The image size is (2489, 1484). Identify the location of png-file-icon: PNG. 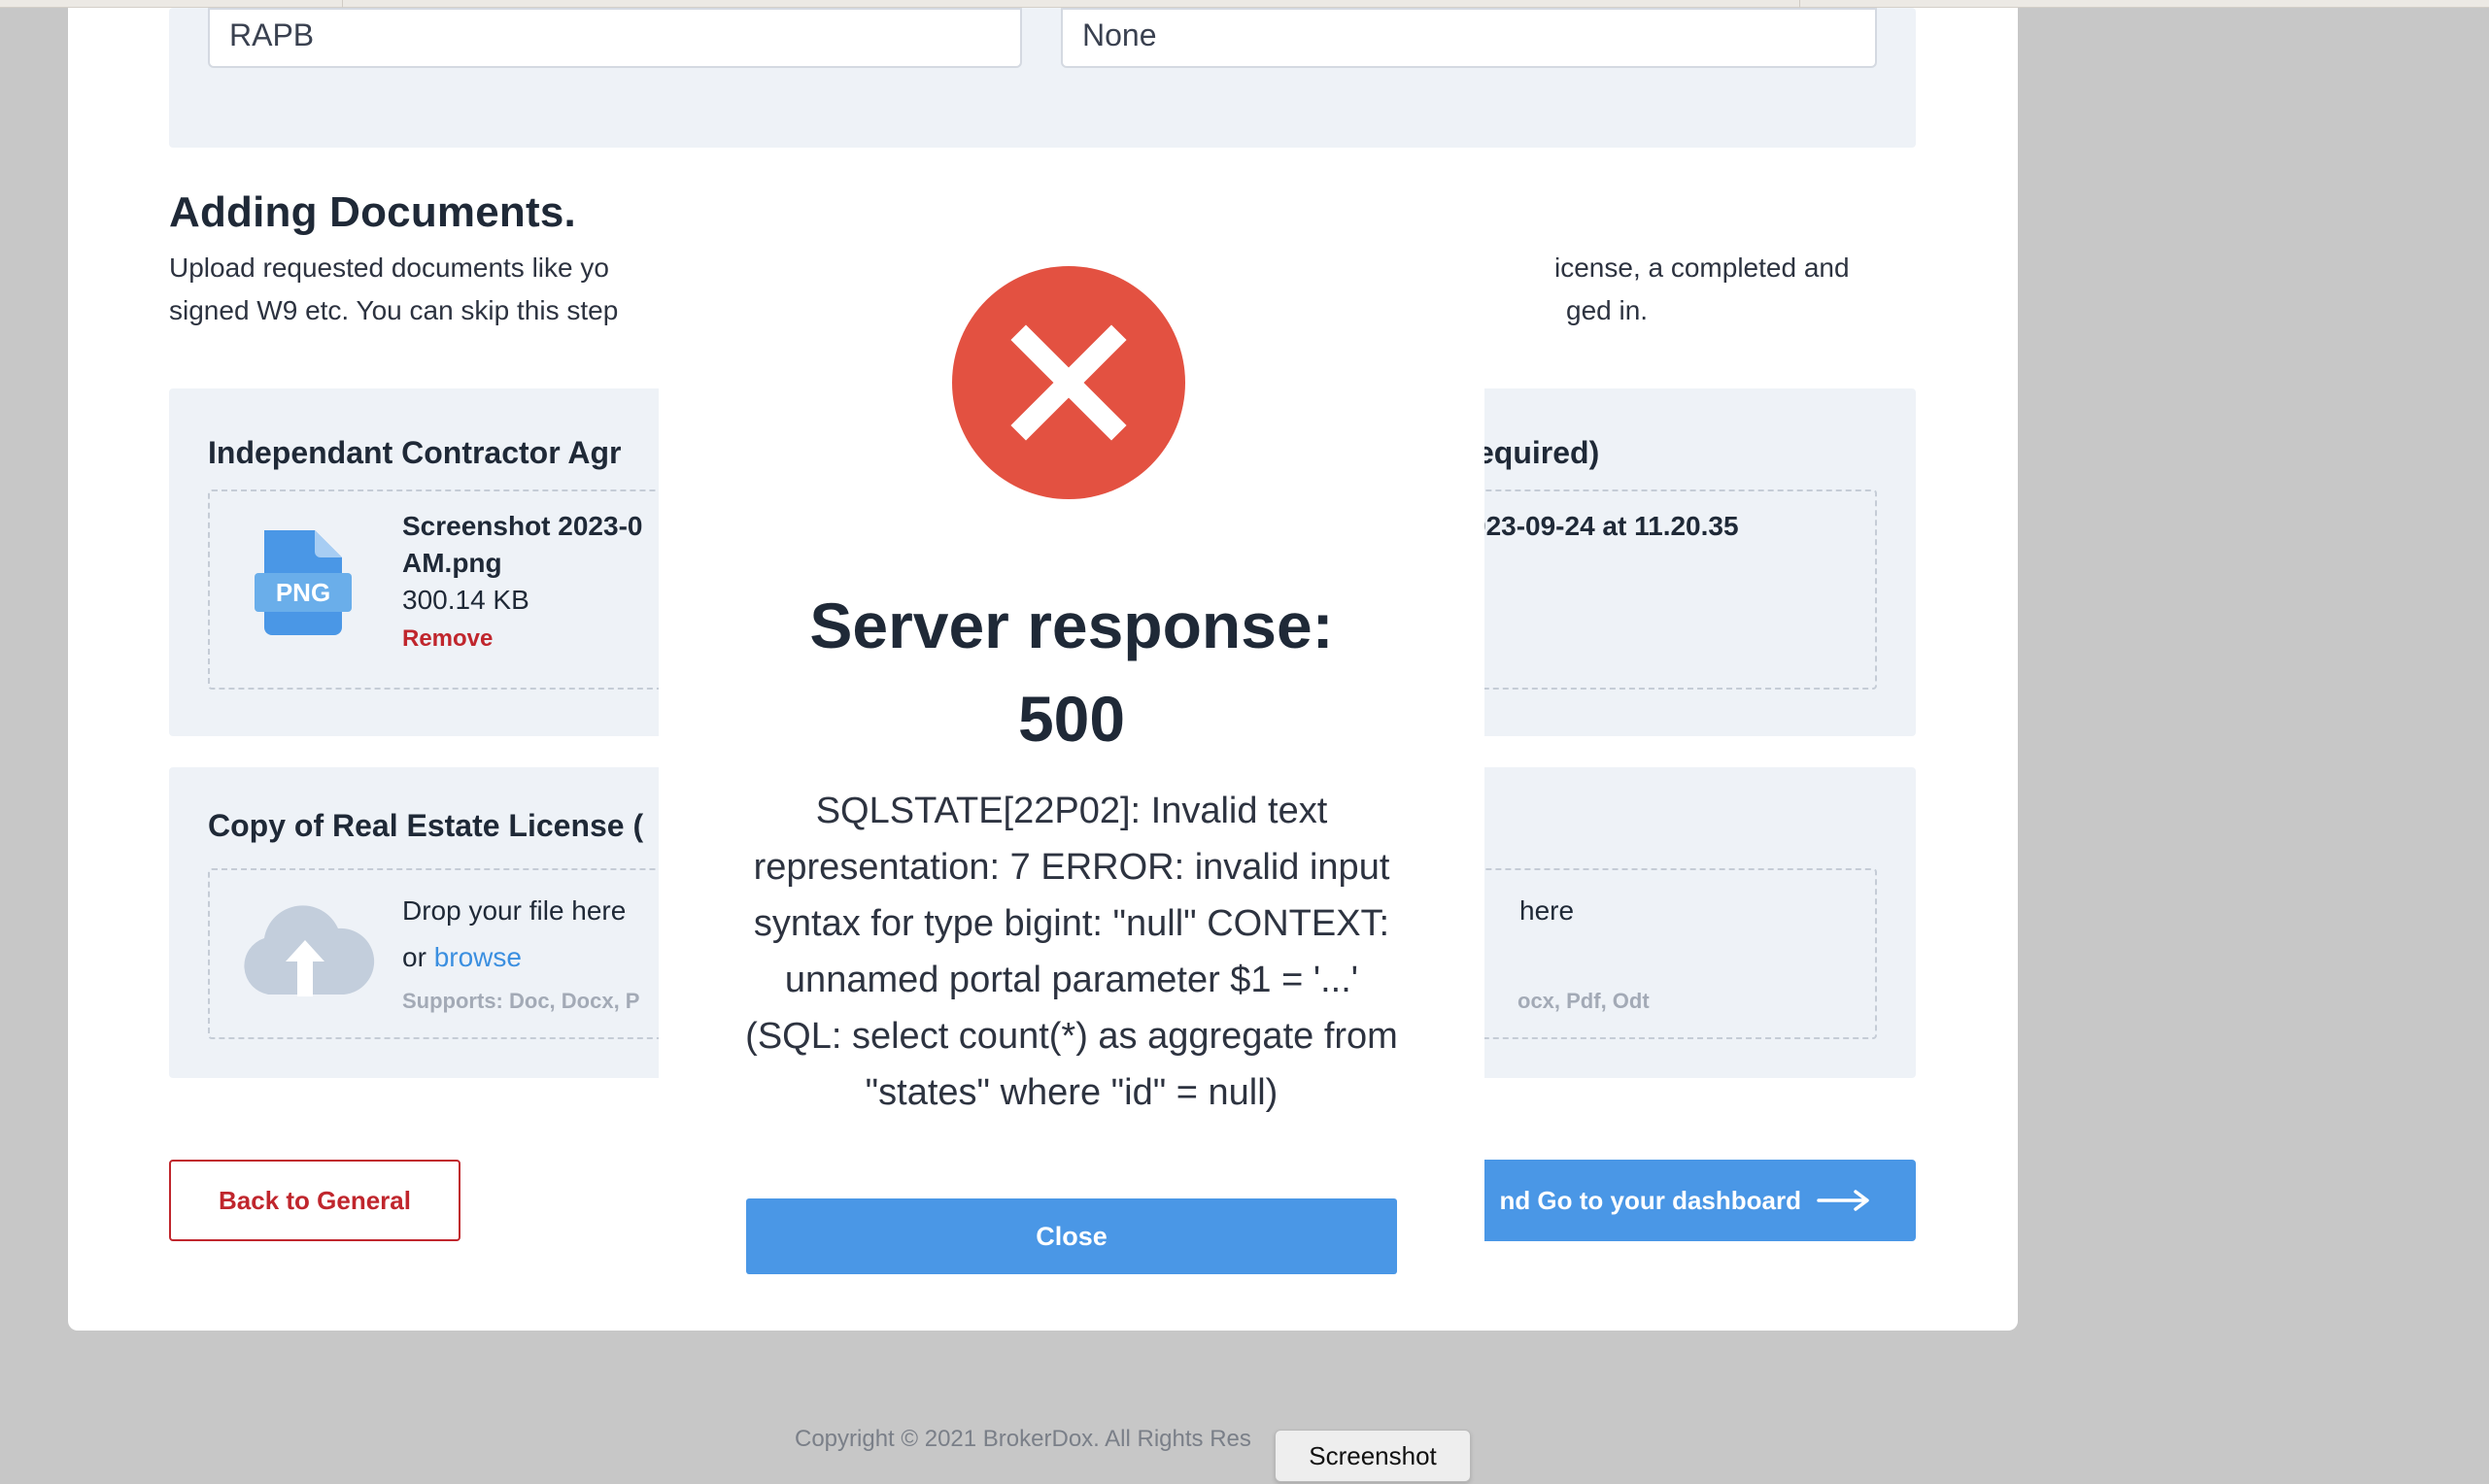
(303, 582).